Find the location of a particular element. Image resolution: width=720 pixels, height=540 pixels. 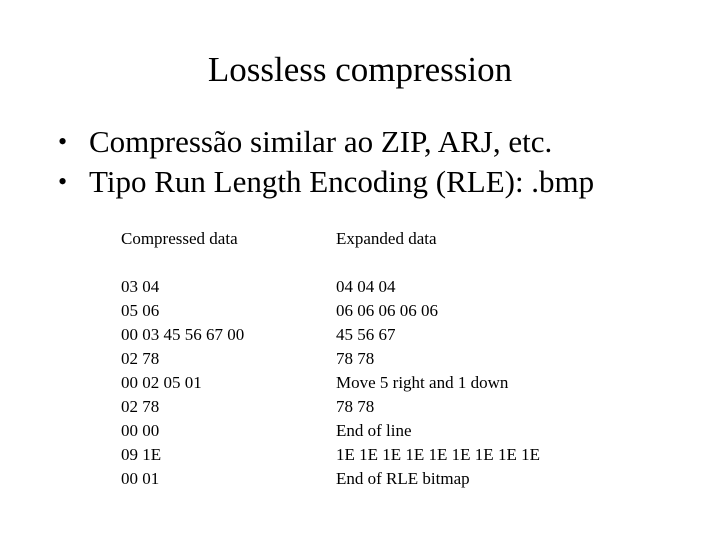

compressed-data-header: Compressed data is located at coordinates (179, 238).